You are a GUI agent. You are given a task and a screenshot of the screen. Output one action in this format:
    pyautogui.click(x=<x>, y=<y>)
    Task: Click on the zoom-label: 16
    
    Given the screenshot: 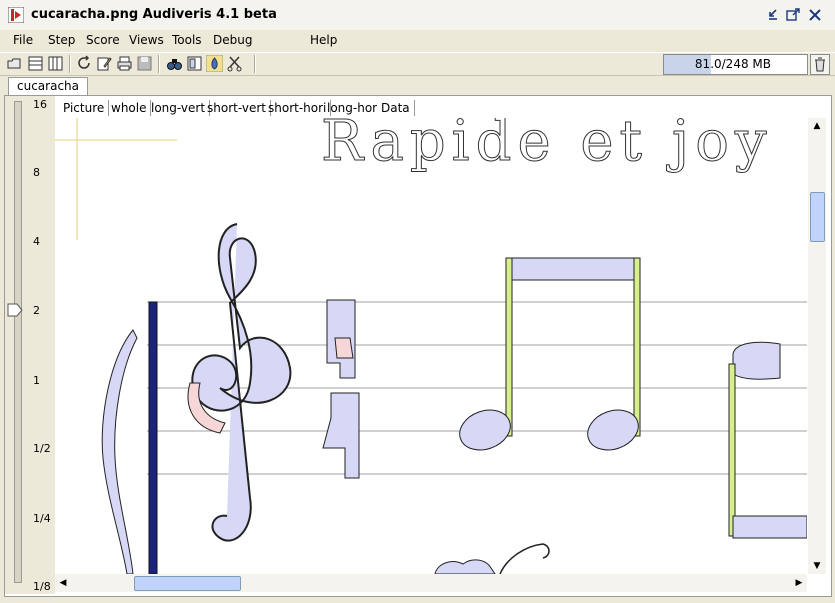 What is the action you would take?
    pyautogui.click(x=40, y=104)
    